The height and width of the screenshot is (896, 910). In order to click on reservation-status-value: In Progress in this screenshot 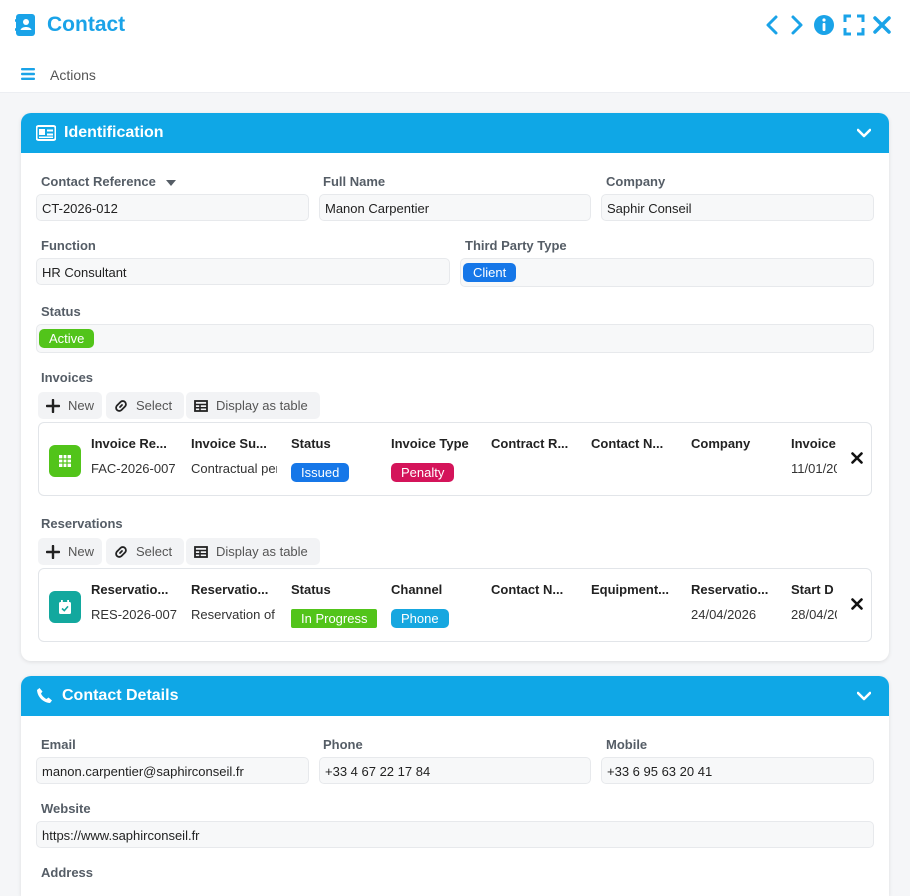, I will do `click(335, 618)`.